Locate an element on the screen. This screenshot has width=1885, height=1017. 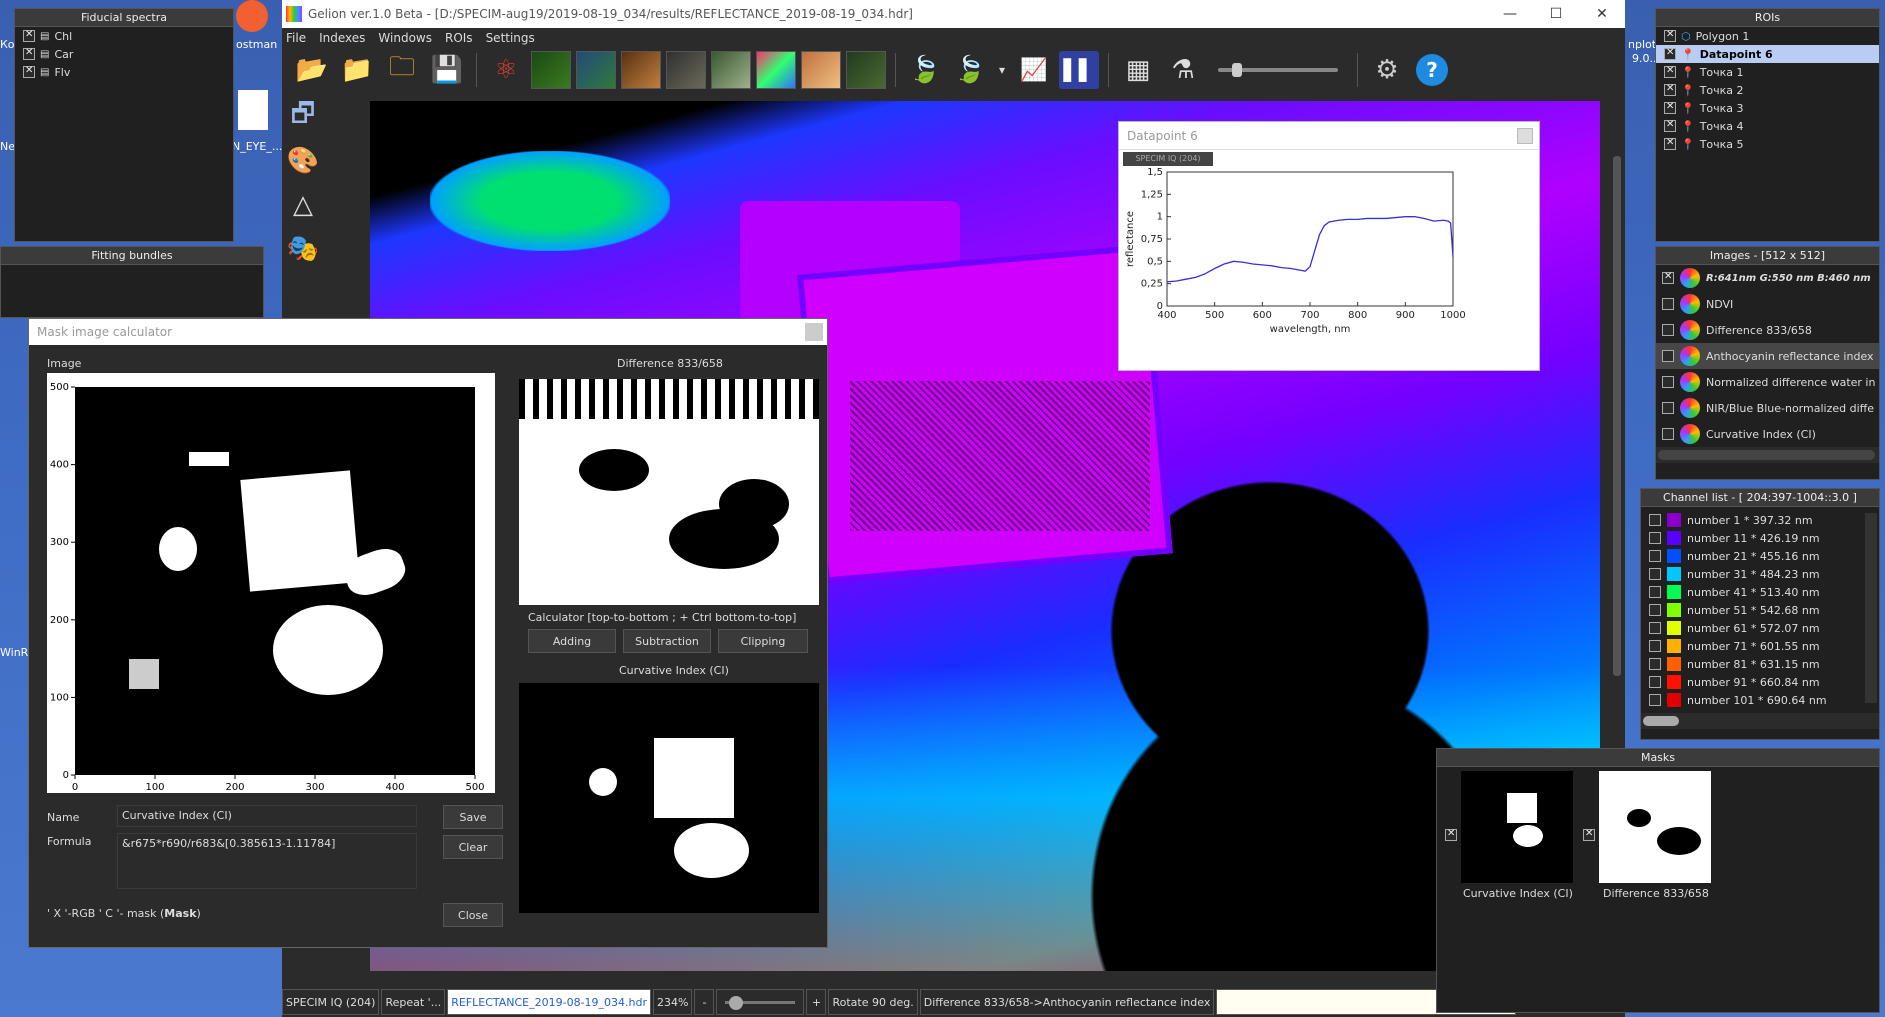
mask-image is located at coordinates (275, 581).